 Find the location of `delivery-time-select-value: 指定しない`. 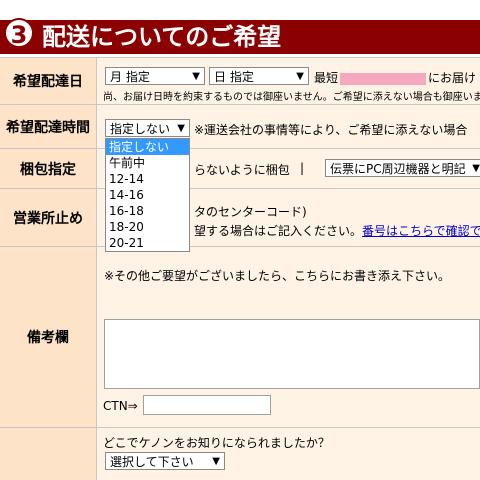

delivery-time-select-value: 指定しない is located at coordinates (140, 129).